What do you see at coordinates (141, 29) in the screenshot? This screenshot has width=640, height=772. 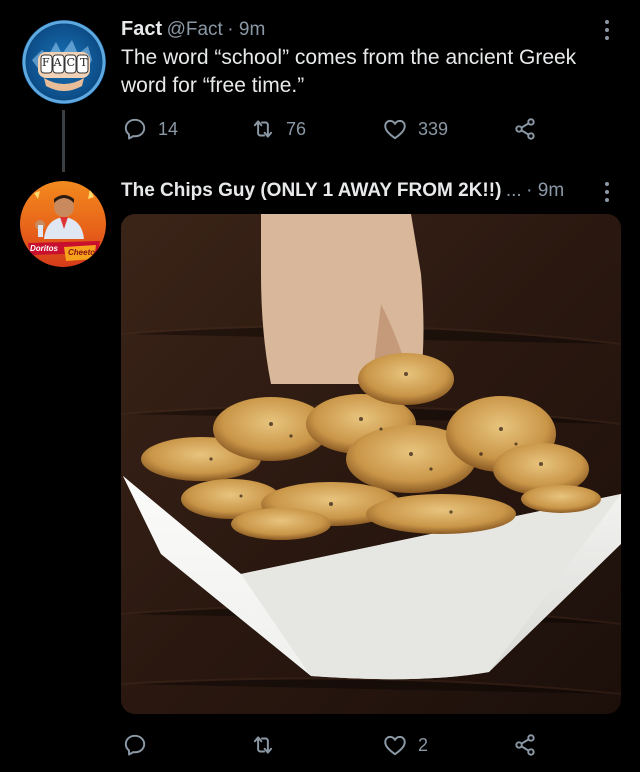 I see `display-name: Fact` at bounding box center [141, 29].